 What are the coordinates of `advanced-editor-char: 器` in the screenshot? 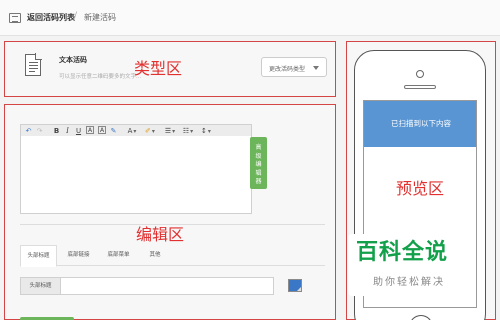 It's located at (258, 181).